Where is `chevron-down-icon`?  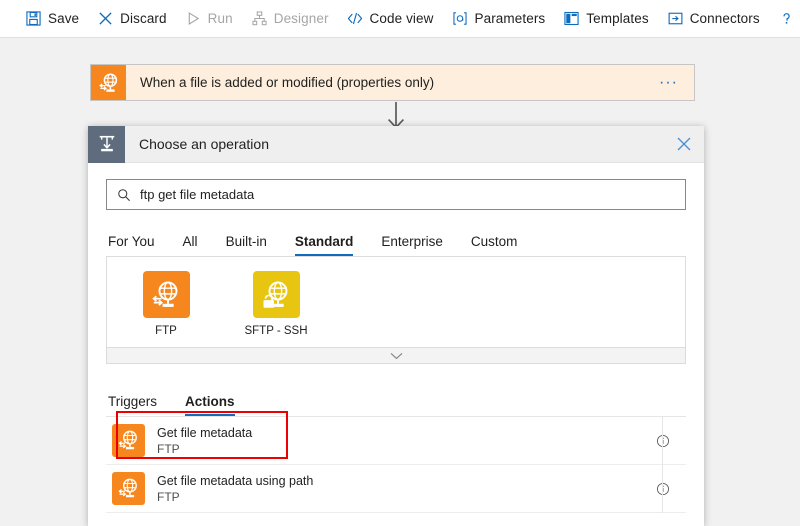
chevron-down-icon is located at coordinates (396, 356).